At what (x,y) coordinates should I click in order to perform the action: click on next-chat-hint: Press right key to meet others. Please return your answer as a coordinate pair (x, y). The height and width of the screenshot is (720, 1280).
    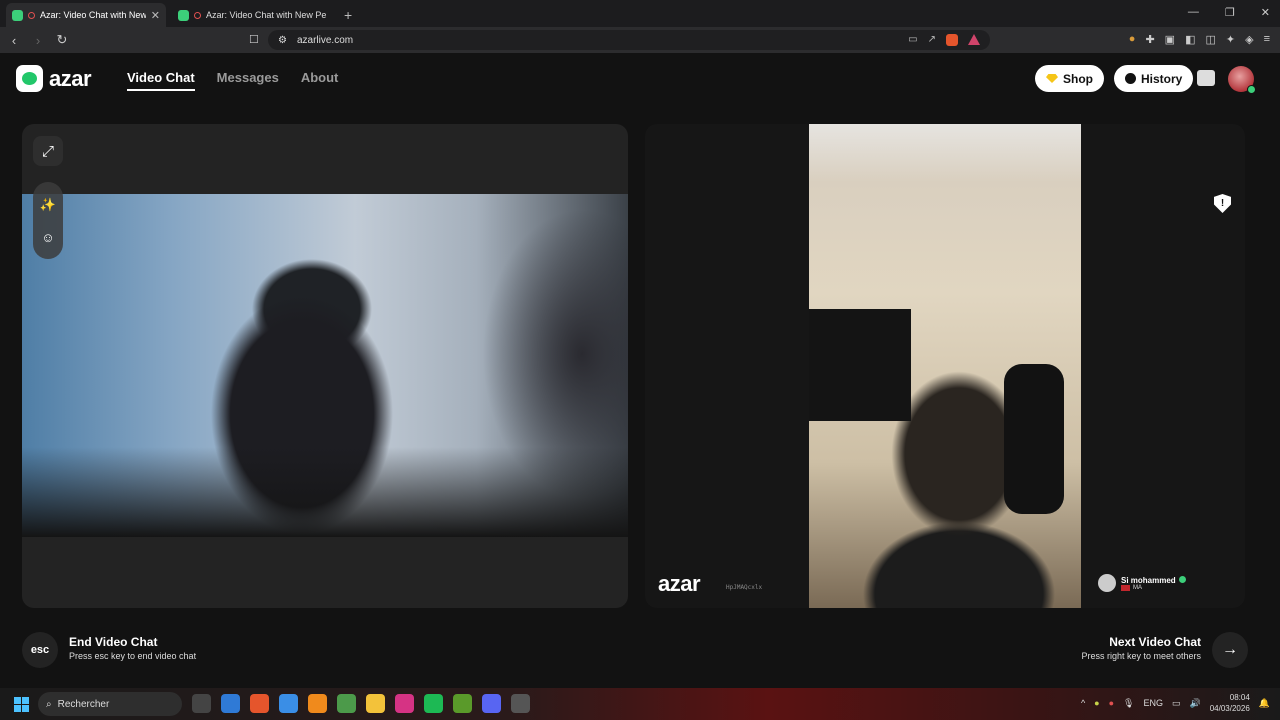
    Looking at the image, I should click on (1141, 656).